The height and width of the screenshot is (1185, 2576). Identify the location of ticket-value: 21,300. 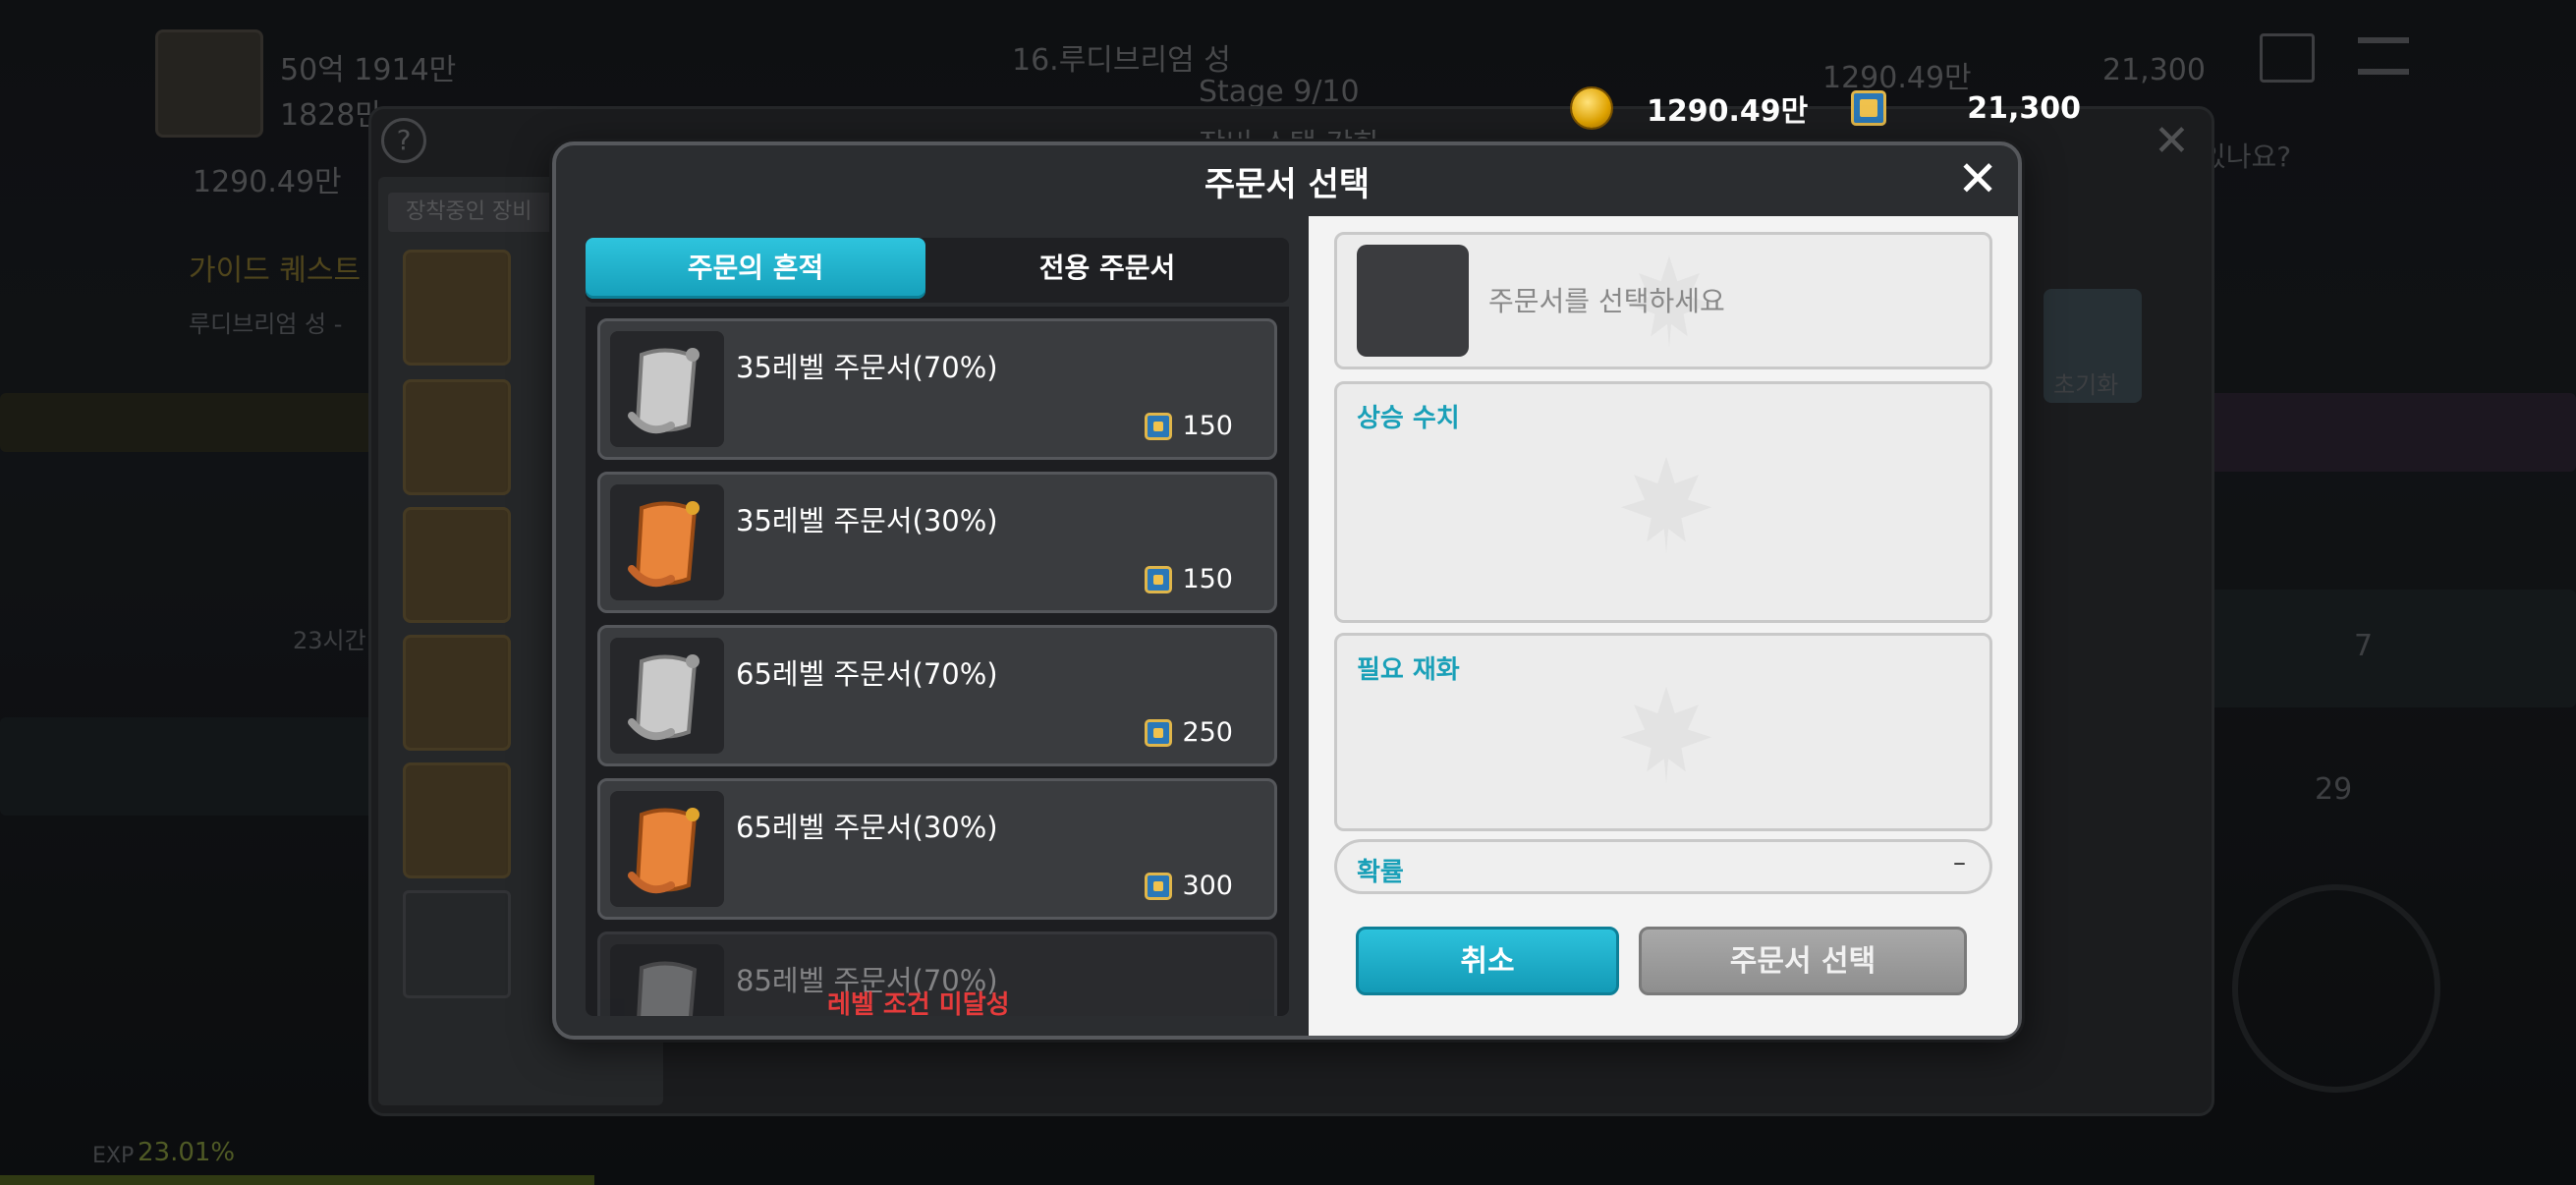
(2024, 108).